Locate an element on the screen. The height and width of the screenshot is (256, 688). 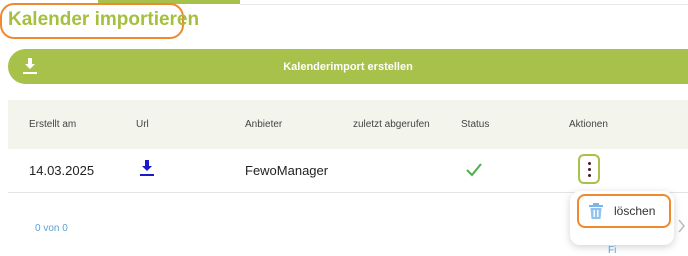
provider-name: FewoManager is located at coordinates (287, 170).